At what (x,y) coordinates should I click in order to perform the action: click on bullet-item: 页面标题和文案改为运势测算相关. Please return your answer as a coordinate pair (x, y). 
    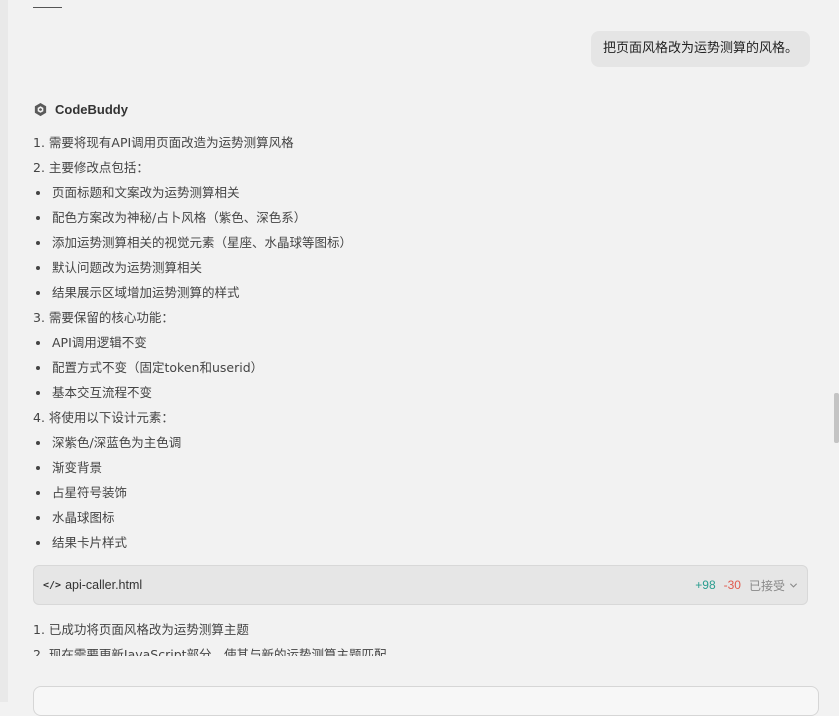
    Looking at the image, I should click on (423, 194).